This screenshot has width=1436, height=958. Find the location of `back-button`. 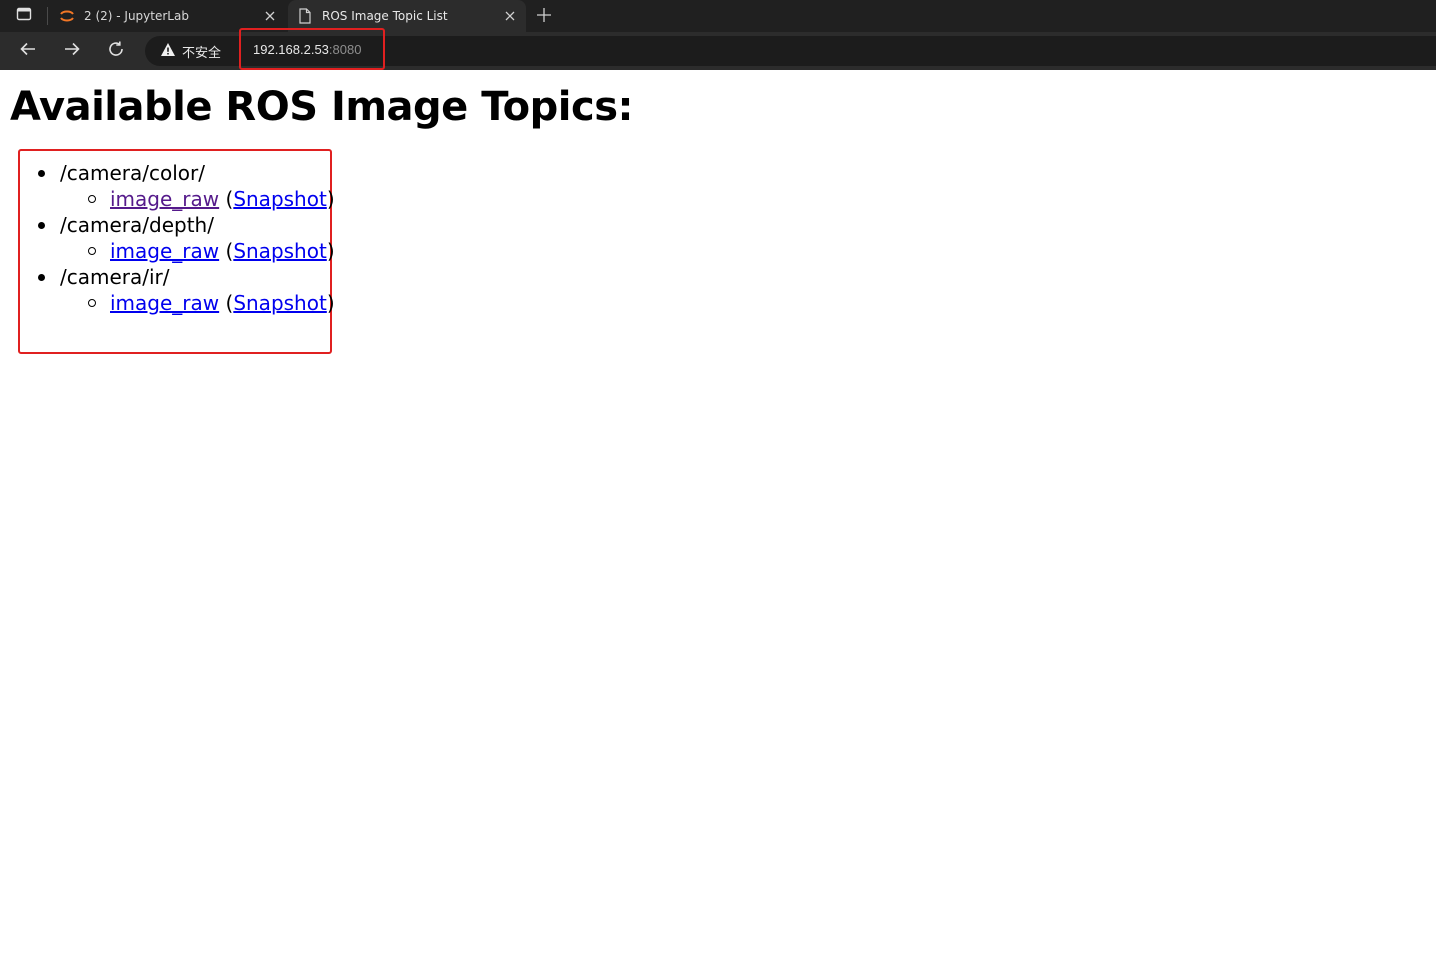

back-button is located at coordinates (28, 51).